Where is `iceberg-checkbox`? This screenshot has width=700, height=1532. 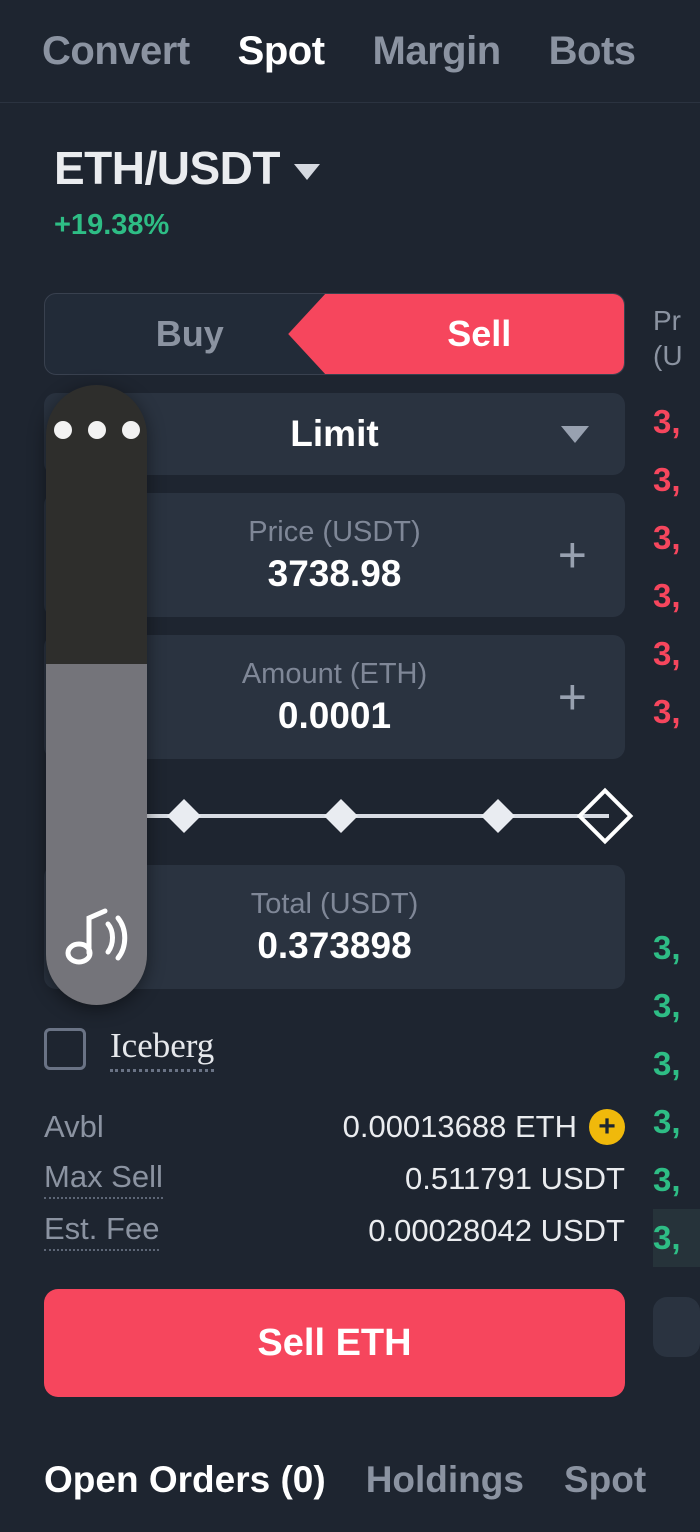 iceberg-checkbox is located at coordinates (65, 1049).